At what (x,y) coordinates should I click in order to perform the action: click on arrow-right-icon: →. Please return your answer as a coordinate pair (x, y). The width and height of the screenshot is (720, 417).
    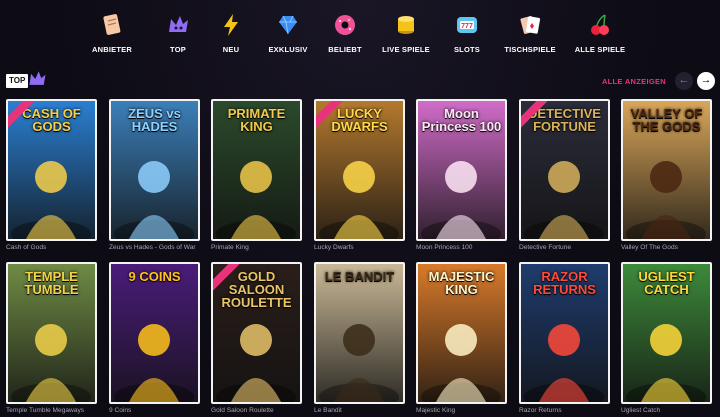
    Looking at the image, I should click on (706, 80).